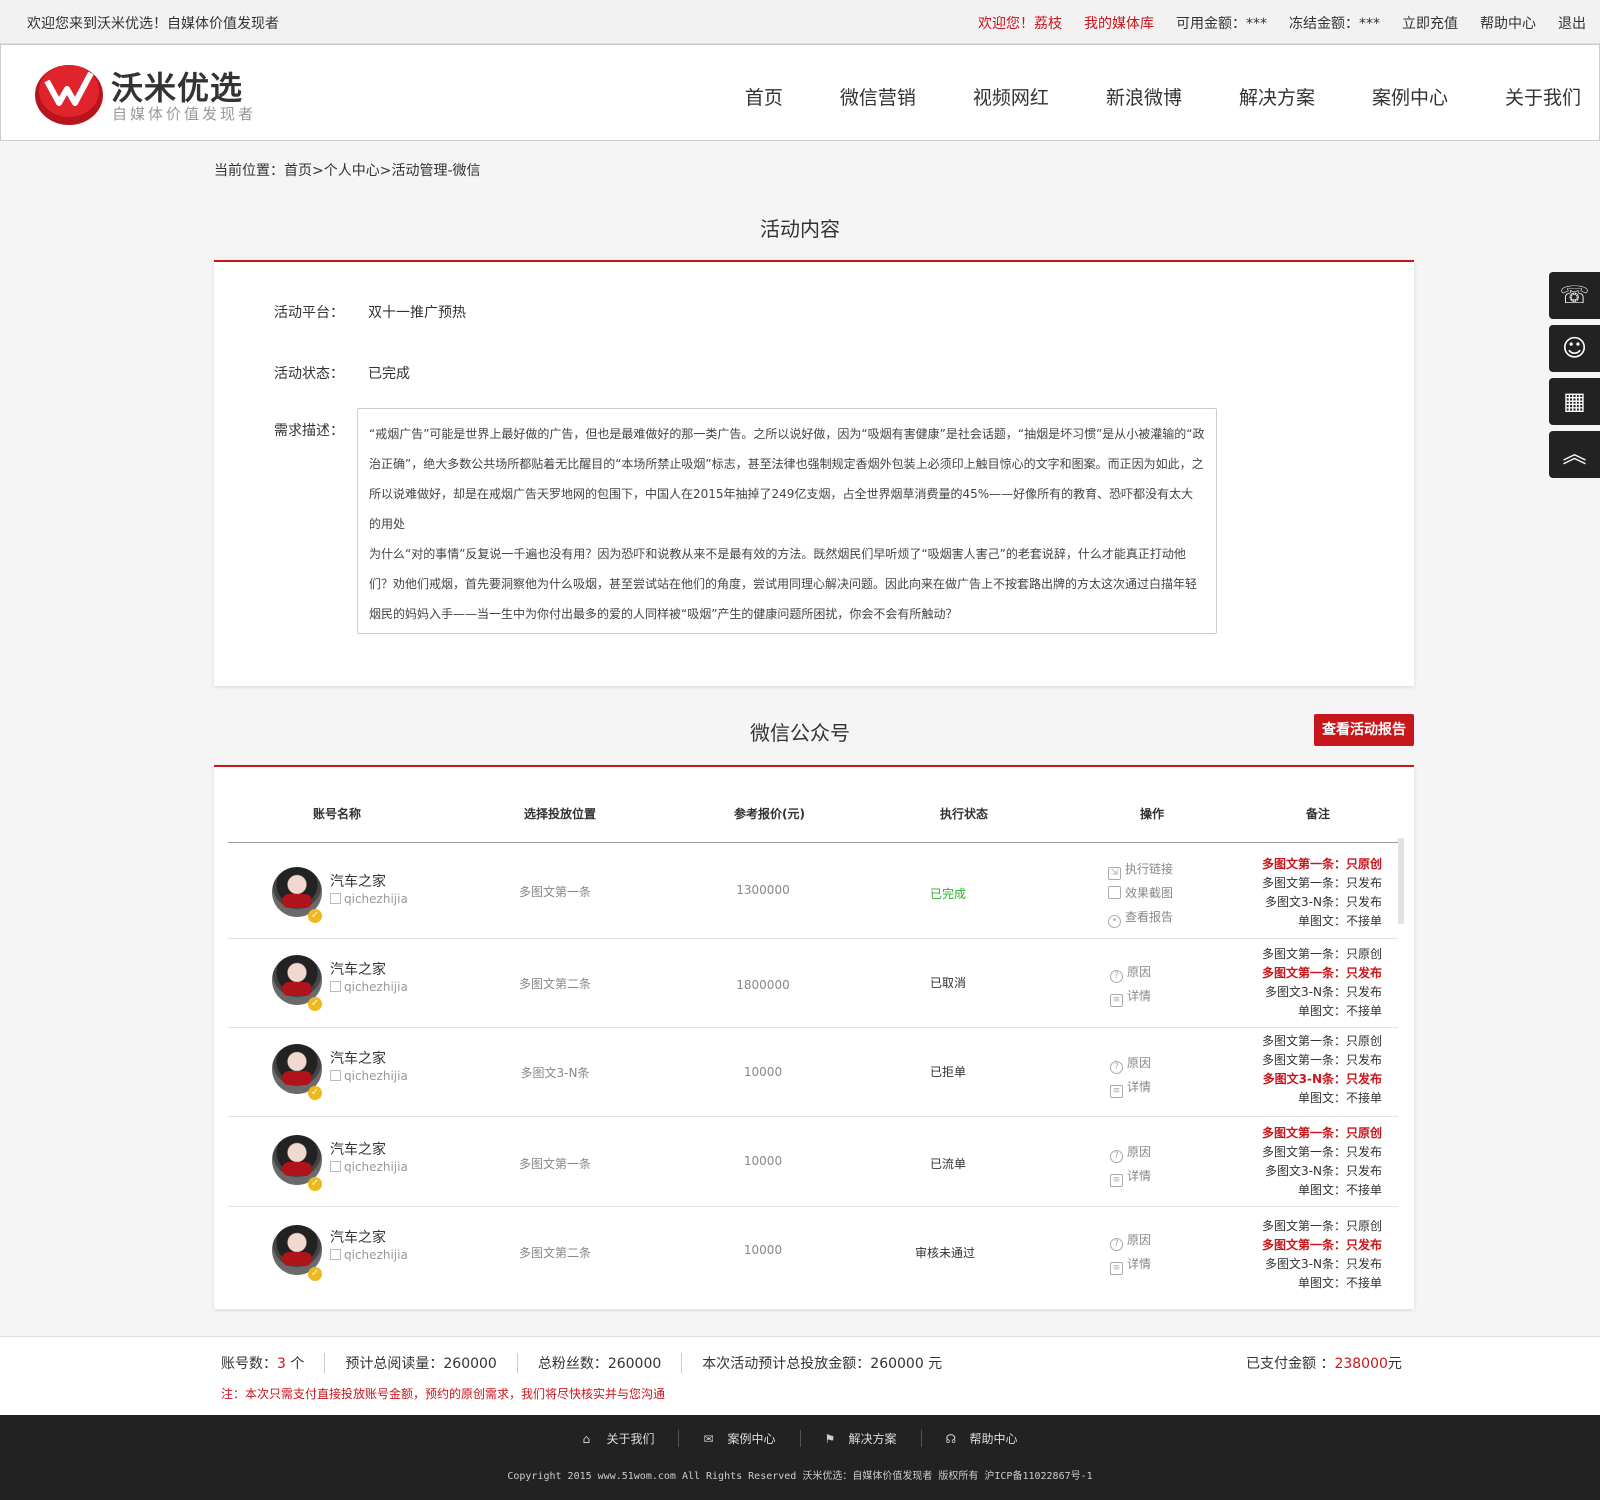  What do you see at coordinates (1144, 96) in the screenshot?
I see `nav-sina-weibo: 新浪微博` at bounding box center [1144, 96].